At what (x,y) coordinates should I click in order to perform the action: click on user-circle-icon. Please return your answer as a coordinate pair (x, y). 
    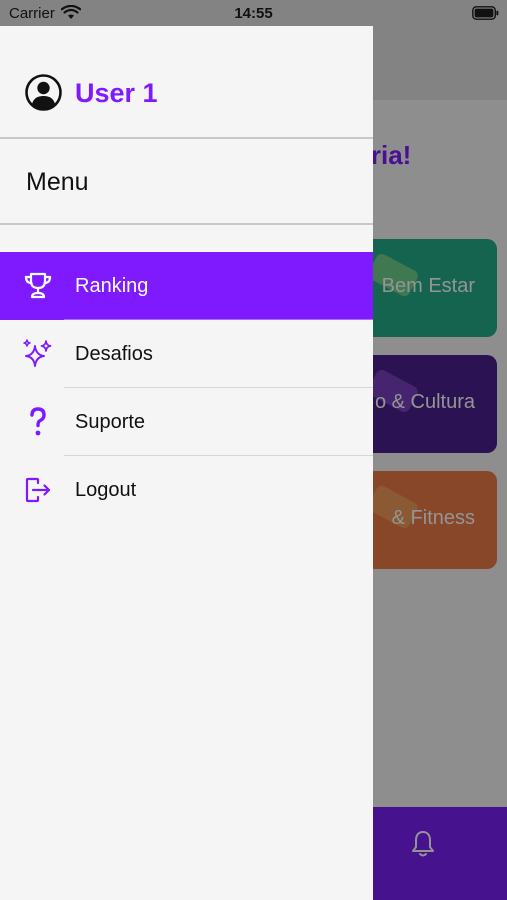
    Looking at the image, I should click on (43, 92).